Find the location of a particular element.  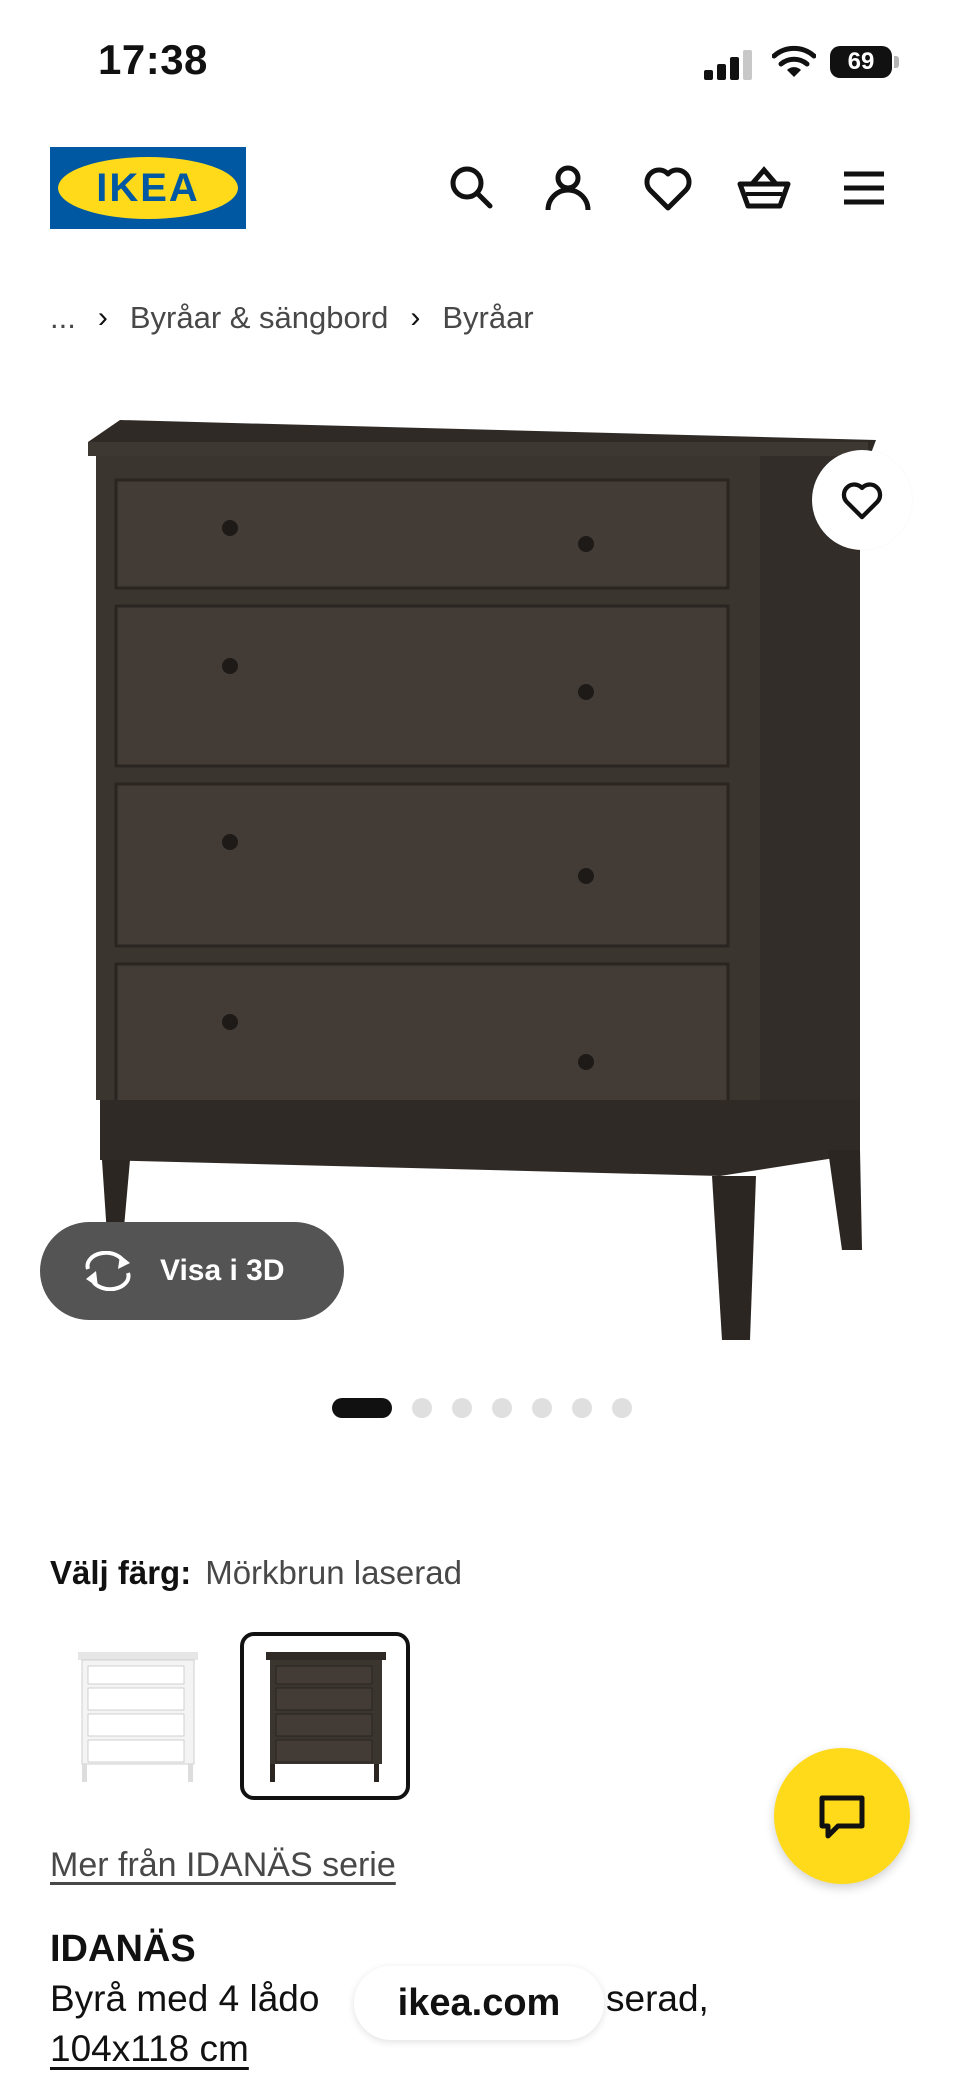

status-time: 17:38 is located at coordinates (153, 59).